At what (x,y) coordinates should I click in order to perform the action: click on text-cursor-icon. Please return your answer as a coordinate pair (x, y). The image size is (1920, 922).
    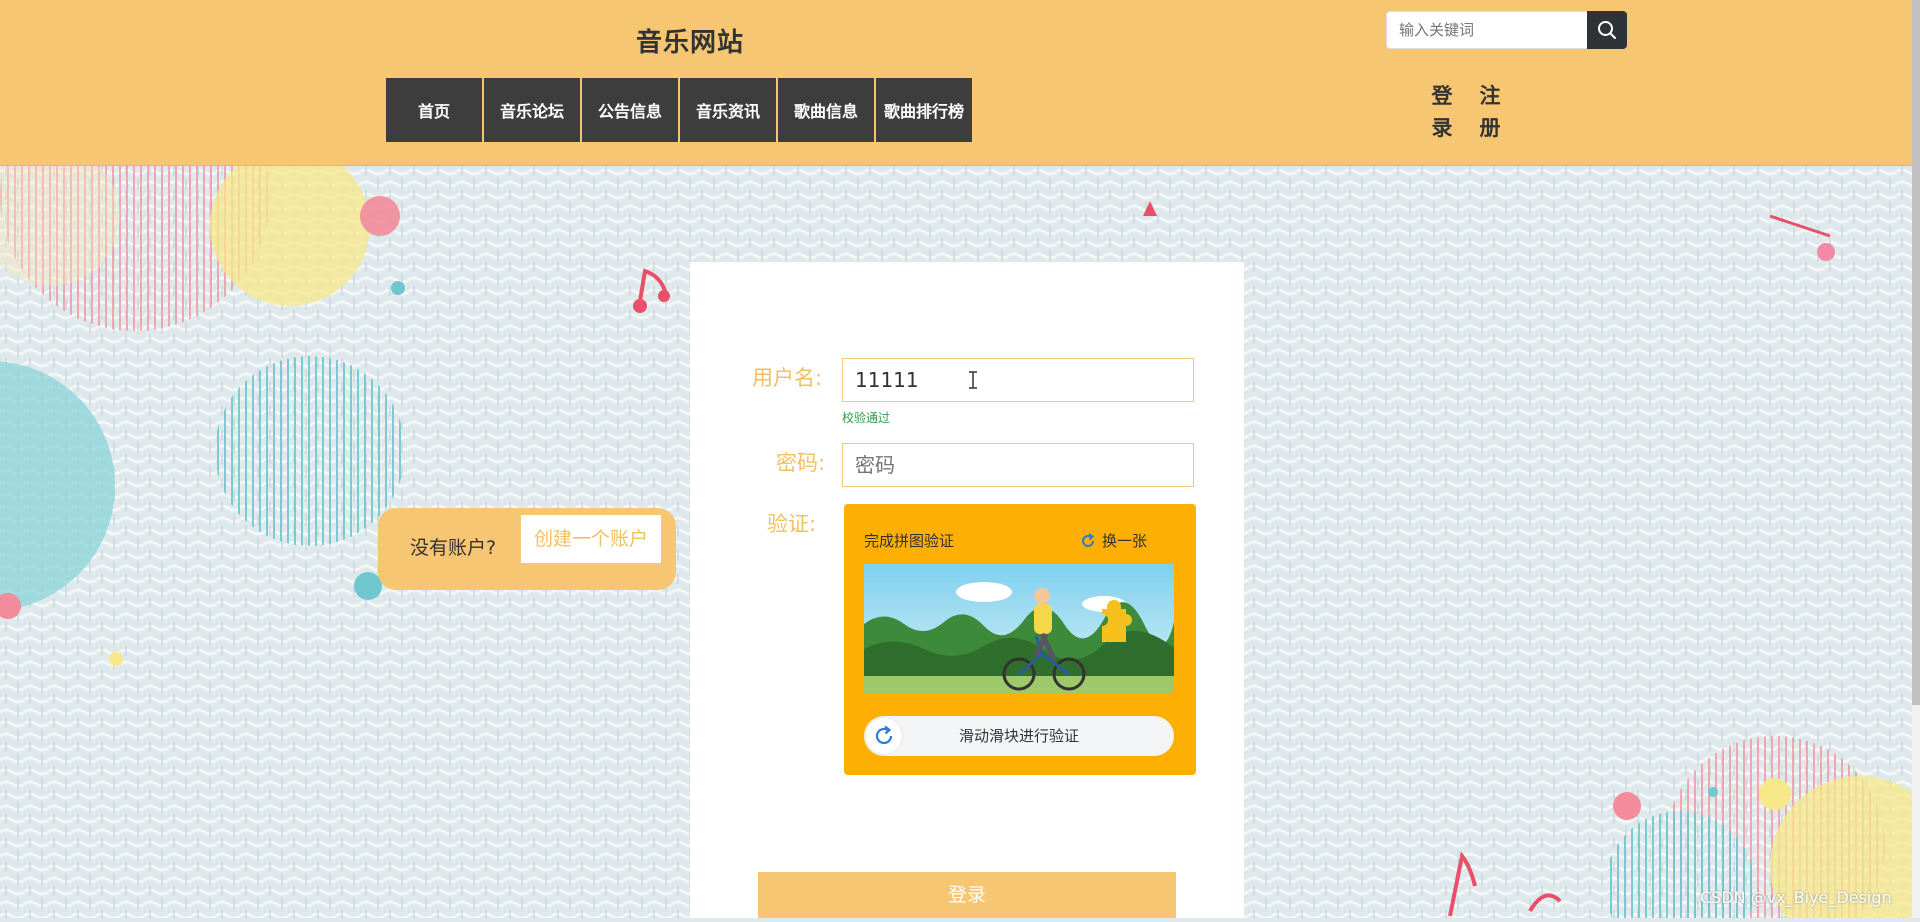
    Looking at the image, I should click on (973, 380).